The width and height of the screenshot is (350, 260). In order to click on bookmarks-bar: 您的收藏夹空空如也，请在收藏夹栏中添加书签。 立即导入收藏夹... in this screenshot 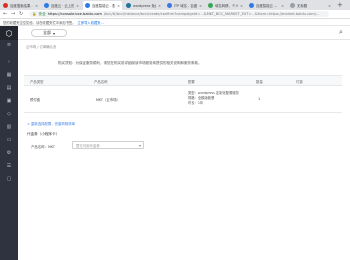, I will do `click(175, 22)`.